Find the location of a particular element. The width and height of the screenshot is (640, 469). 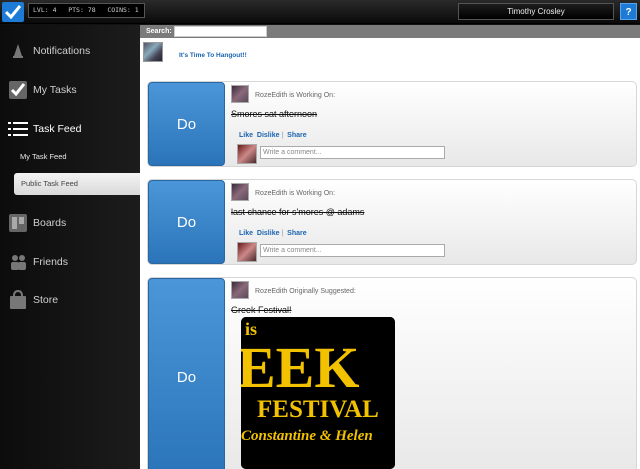

hangout-banner: It's Time To Hangout!! is located at coordinates (195, 52).